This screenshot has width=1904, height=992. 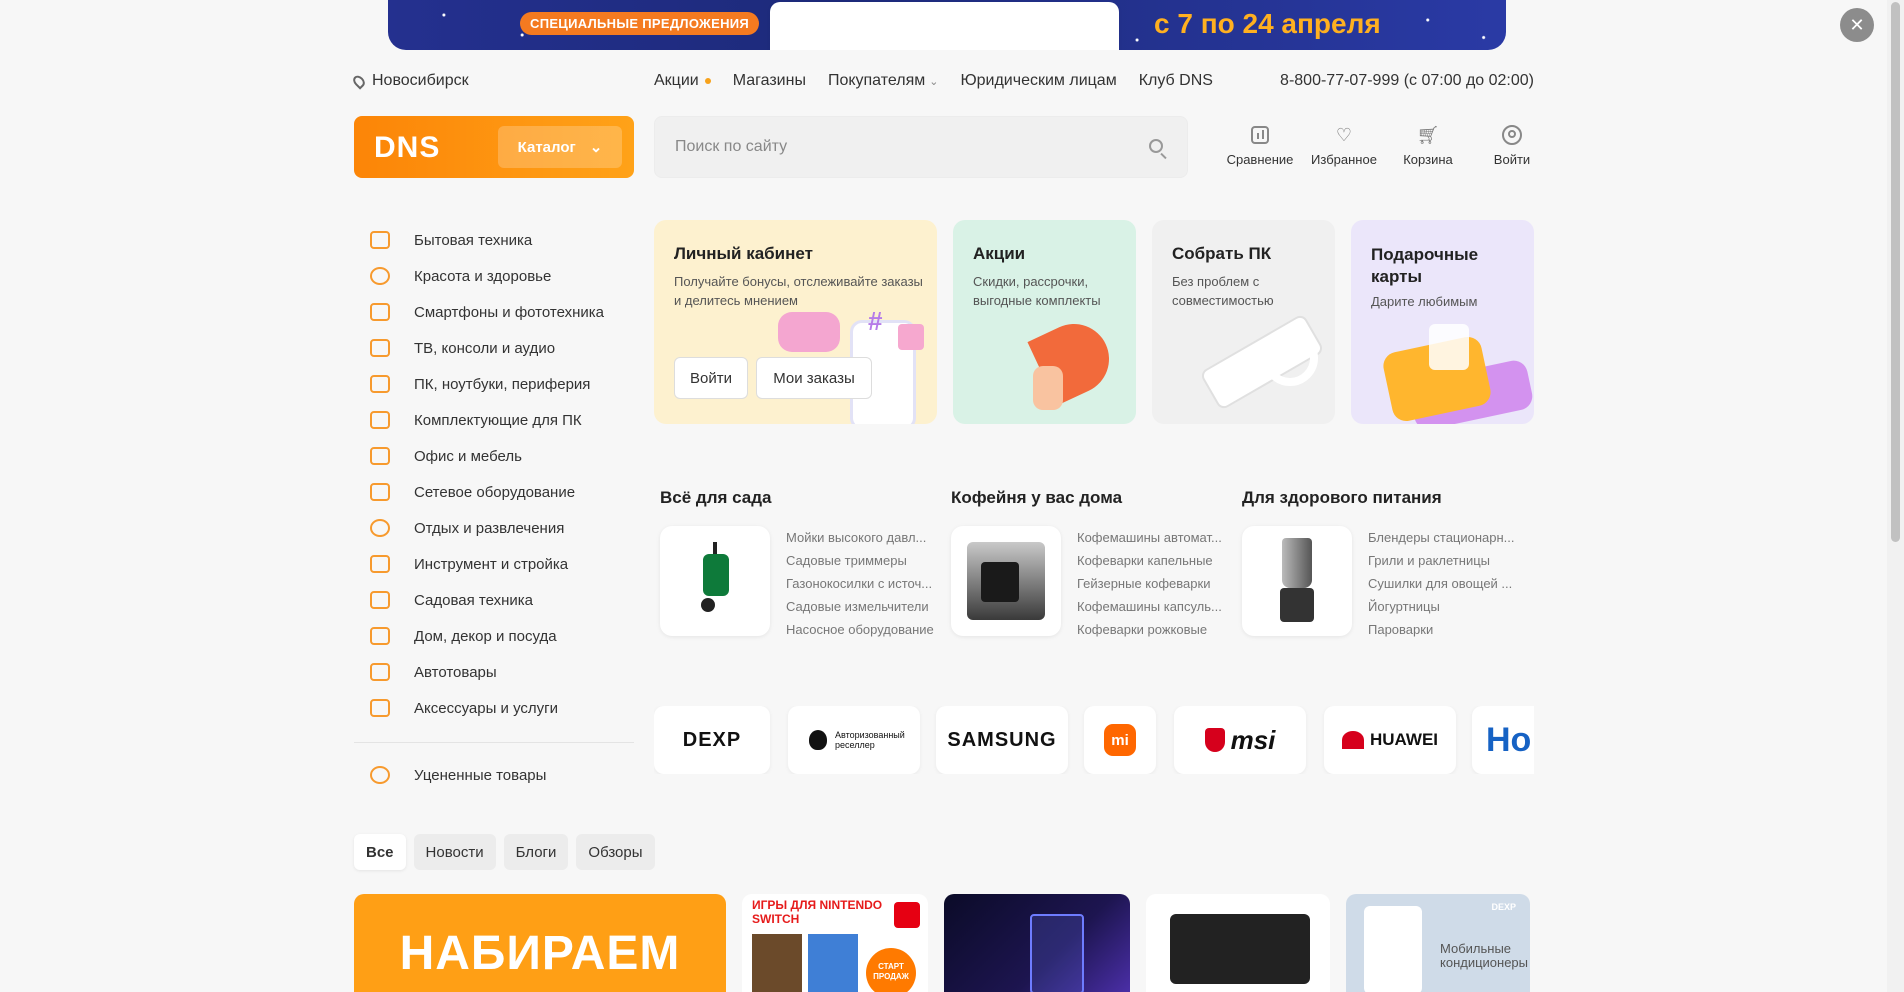 What do you see at coordinates (1444, 633) in the screenshot?
I see `theme-link: Пароварки` at bounding box center [1444, 633].